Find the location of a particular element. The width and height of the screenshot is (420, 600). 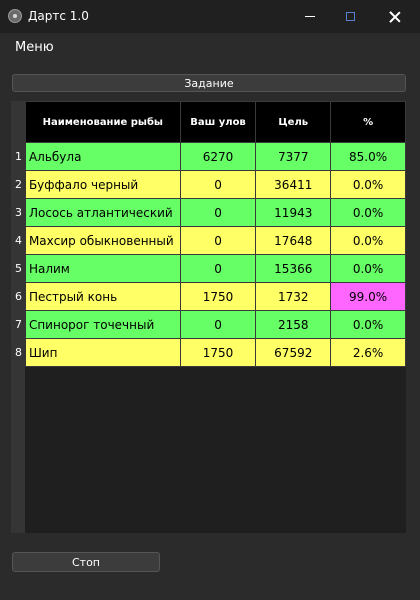

column-header-percent: % is located at coordinates (368, 122).